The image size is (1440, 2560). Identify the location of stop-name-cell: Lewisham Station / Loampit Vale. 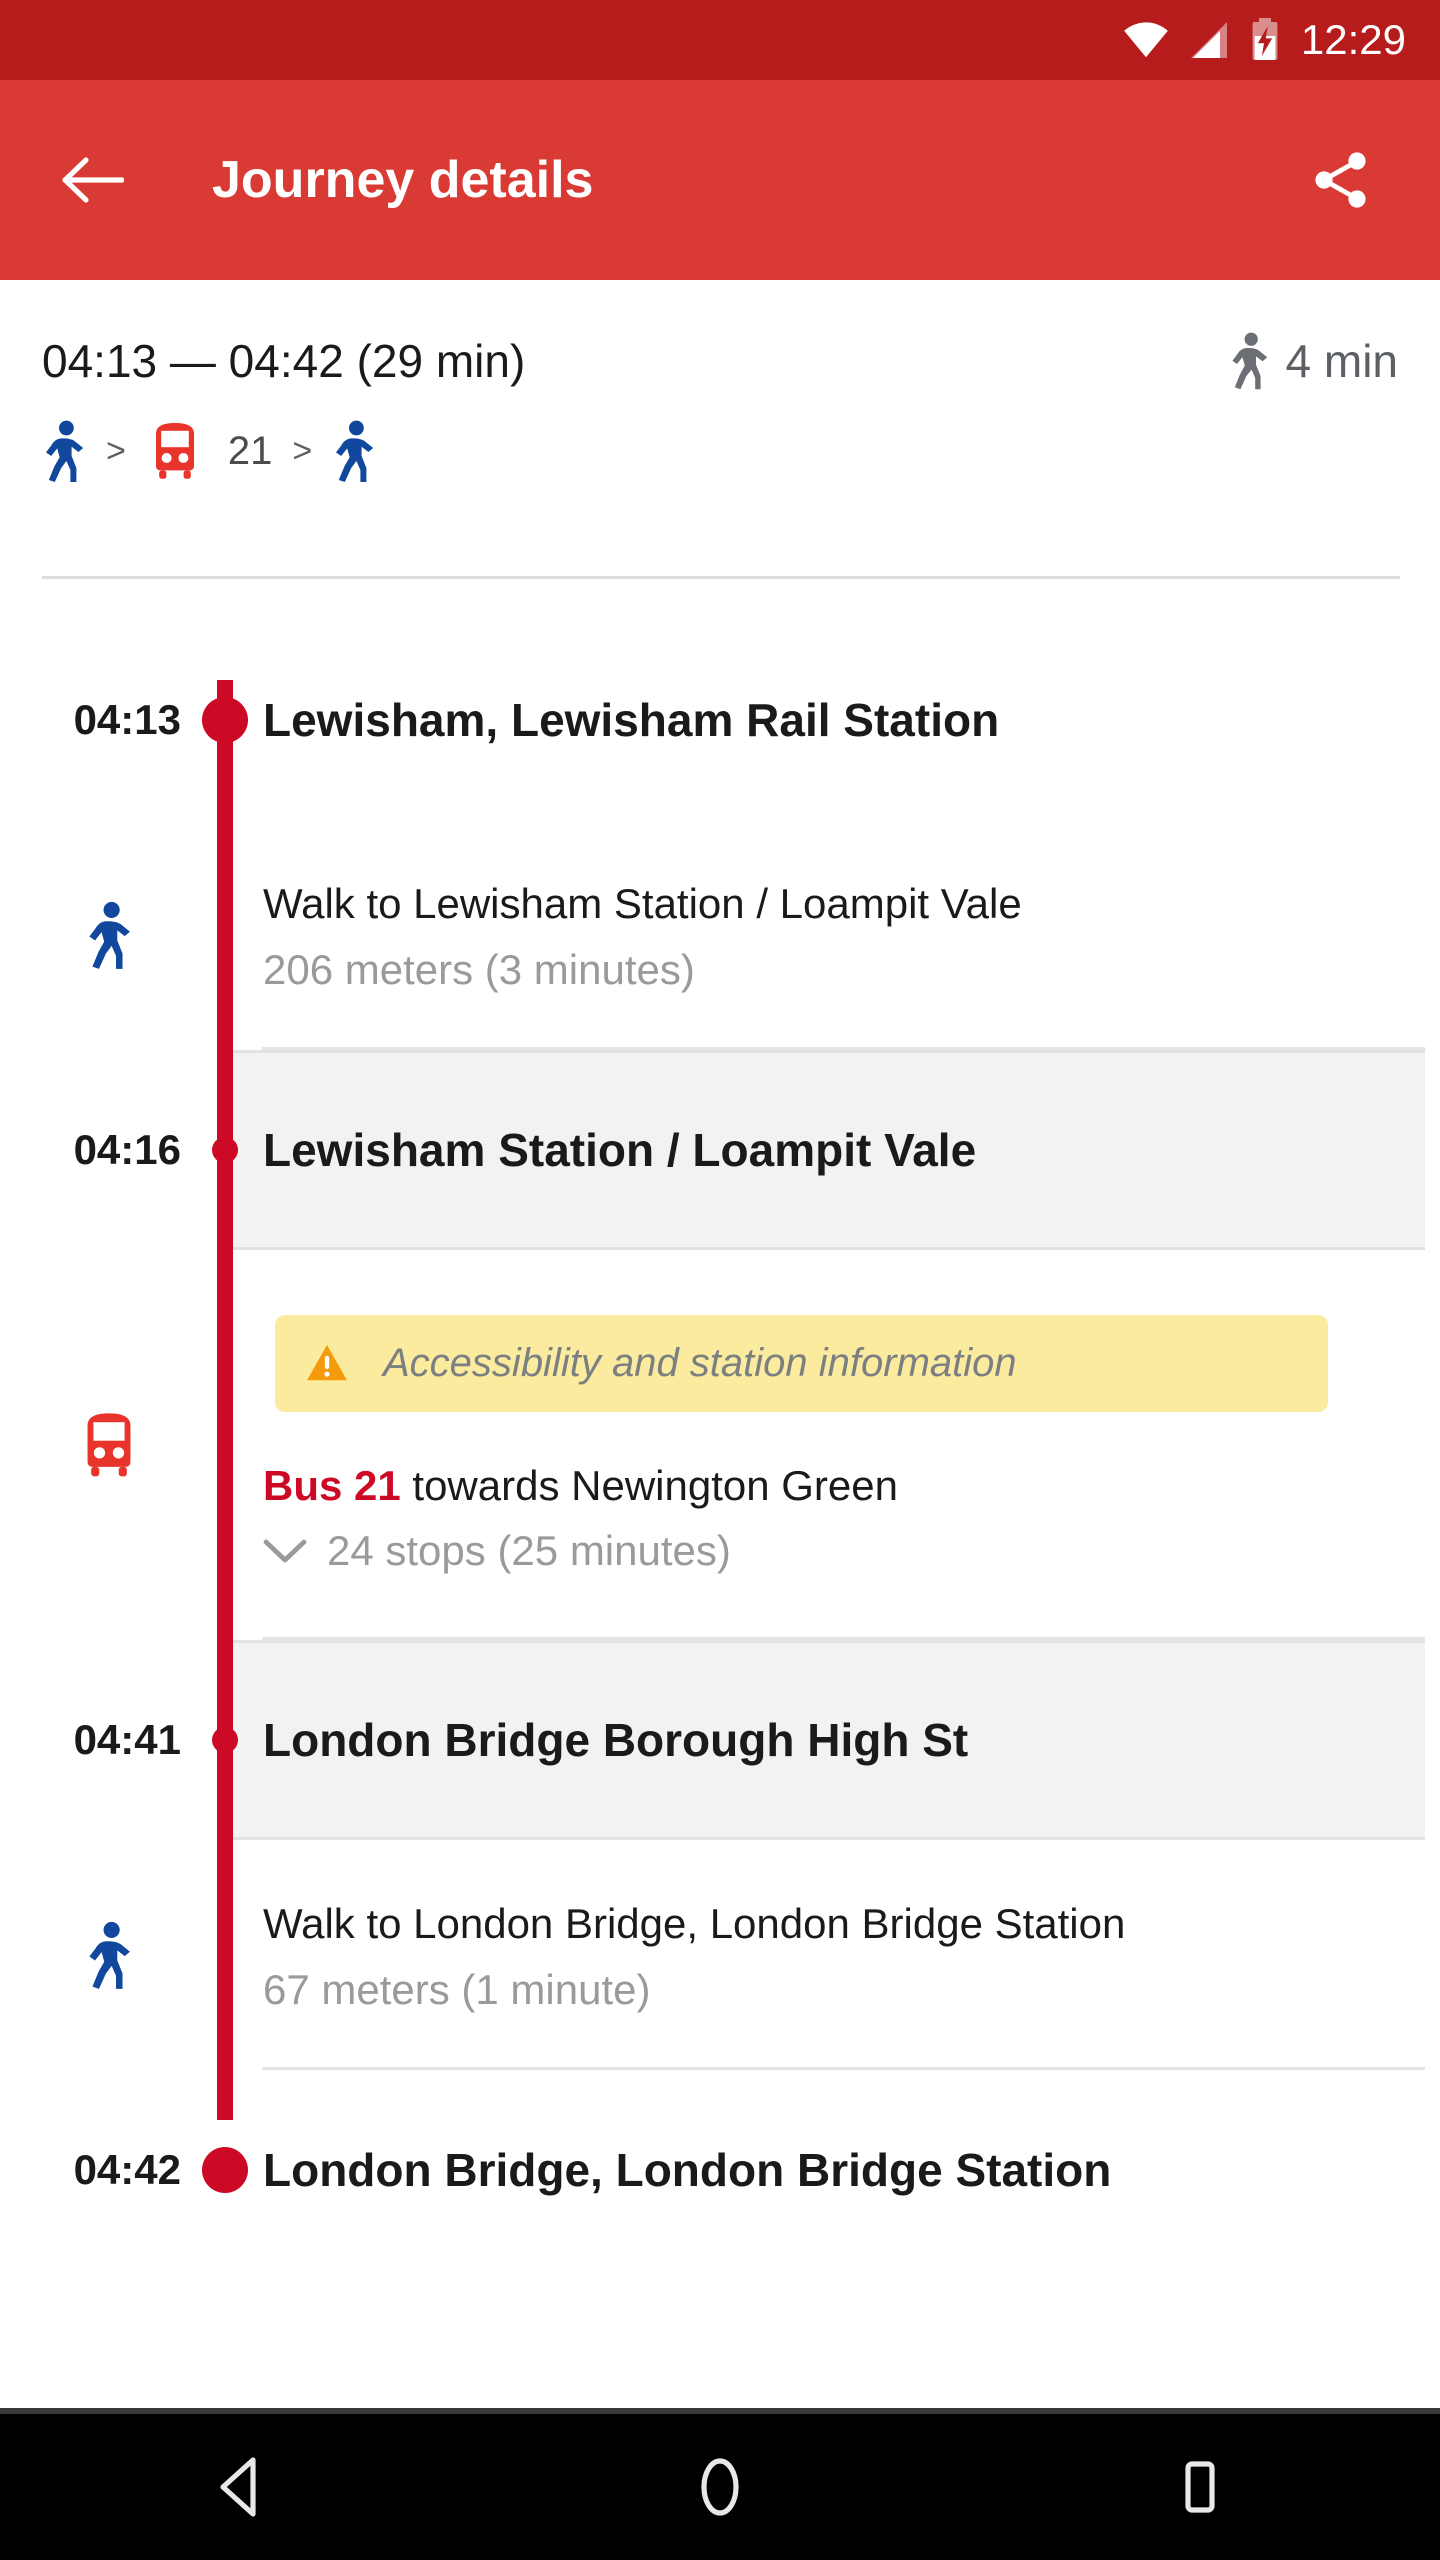
(829, 1150).